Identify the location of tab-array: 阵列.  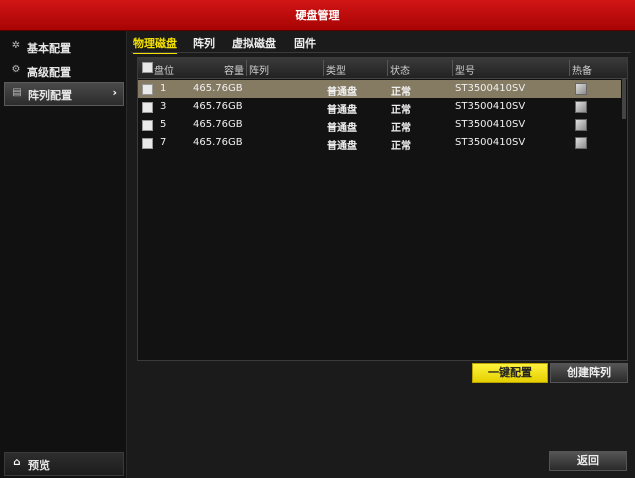
(204, 43).